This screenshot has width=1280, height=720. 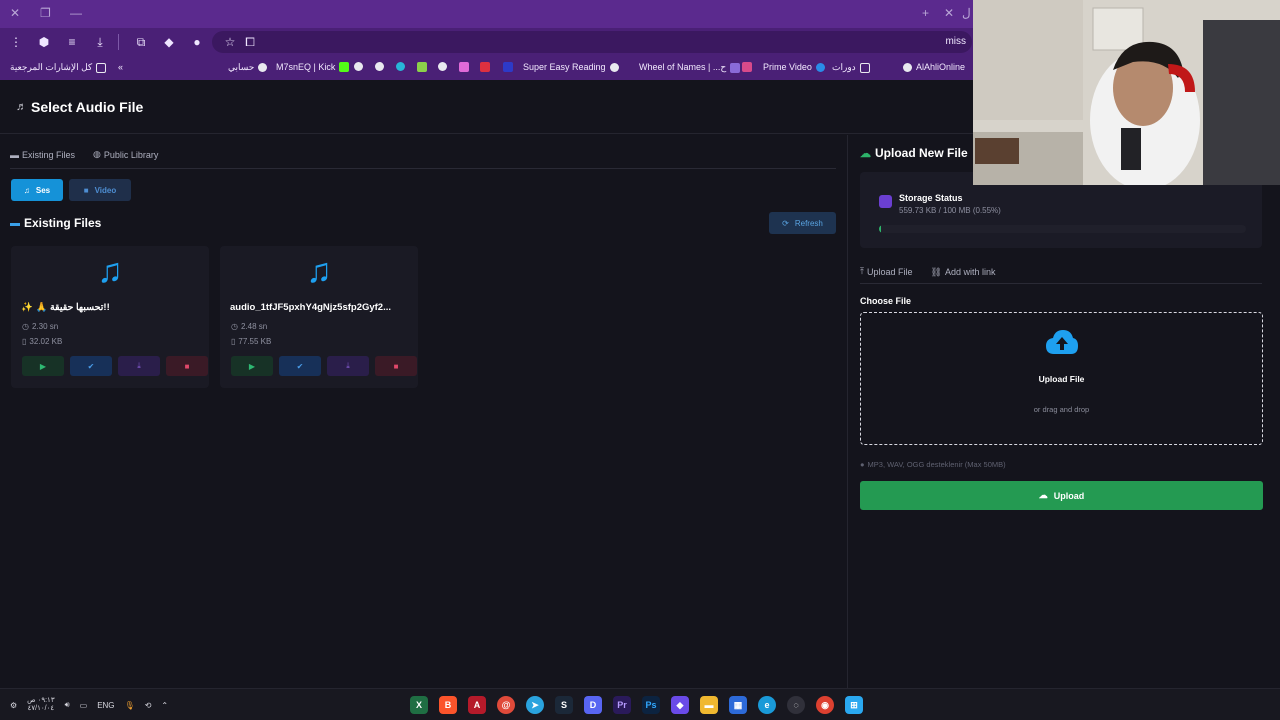 What do you see at coordinates (802, 223) in the screenshot?
I see `refresh-button: ⟳ Refresh` at bounding box center [802, 223].